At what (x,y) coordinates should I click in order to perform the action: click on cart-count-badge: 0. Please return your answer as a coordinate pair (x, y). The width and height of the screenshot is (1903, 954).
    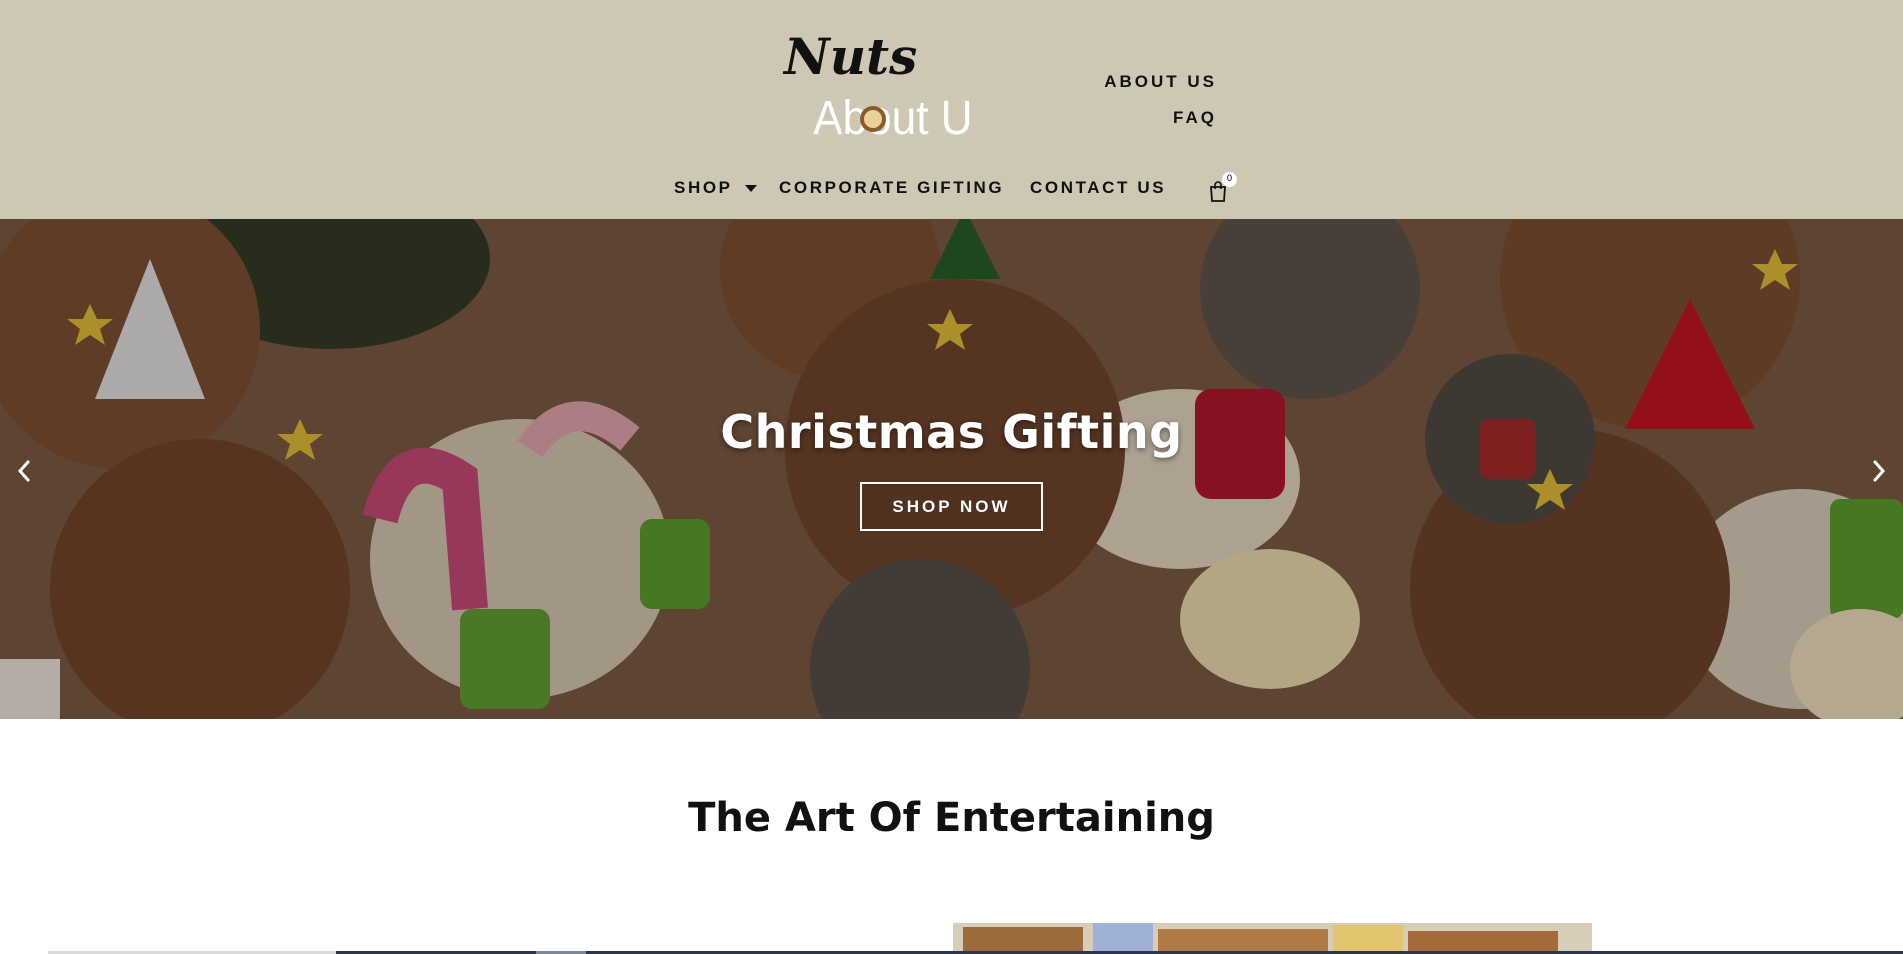
    Looking at the image, I should click on (1229, 179).